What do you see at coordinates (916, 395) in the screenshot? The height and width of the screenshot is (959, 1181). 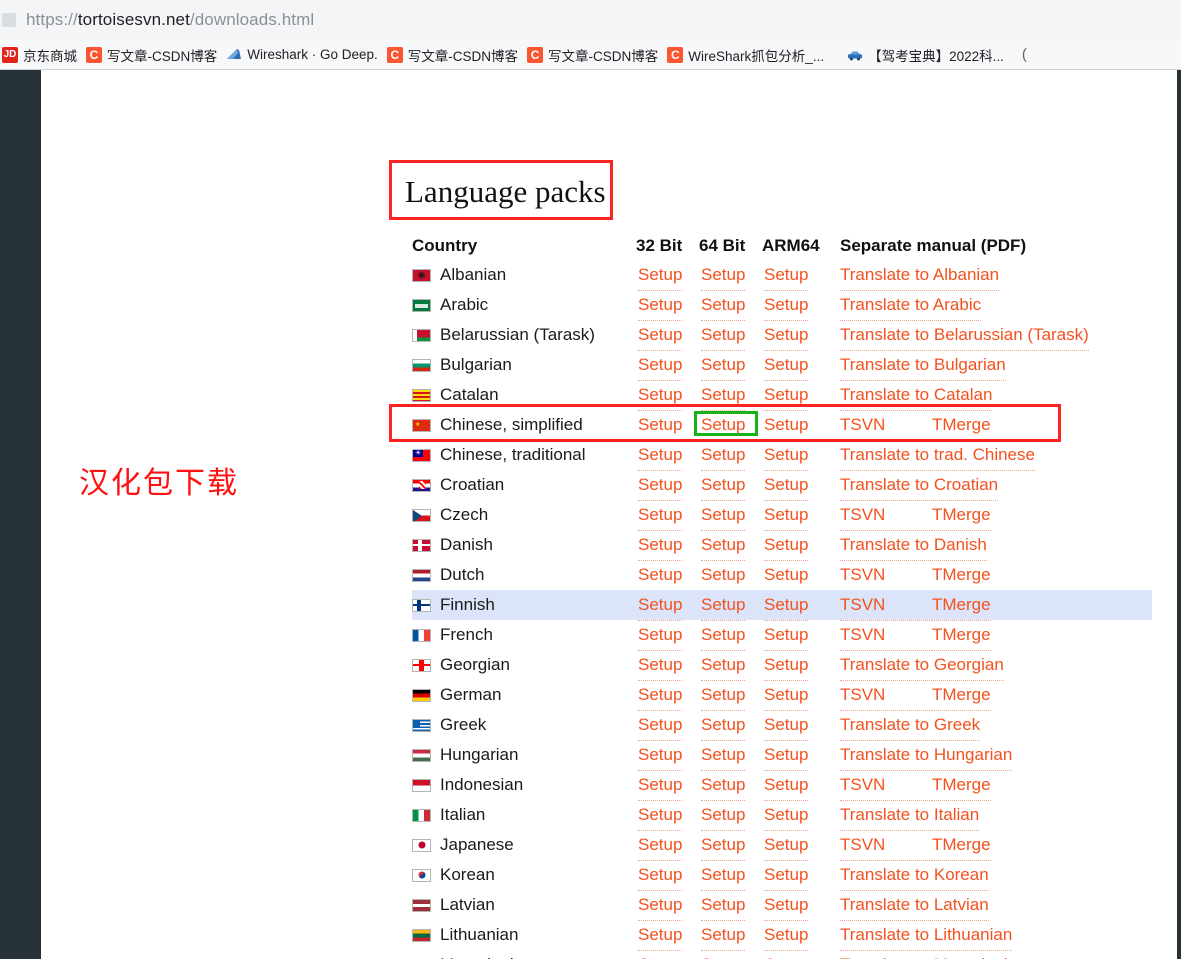 I see `manual-translate-link: Translate to Catalan` at bounding box center [916, 395].